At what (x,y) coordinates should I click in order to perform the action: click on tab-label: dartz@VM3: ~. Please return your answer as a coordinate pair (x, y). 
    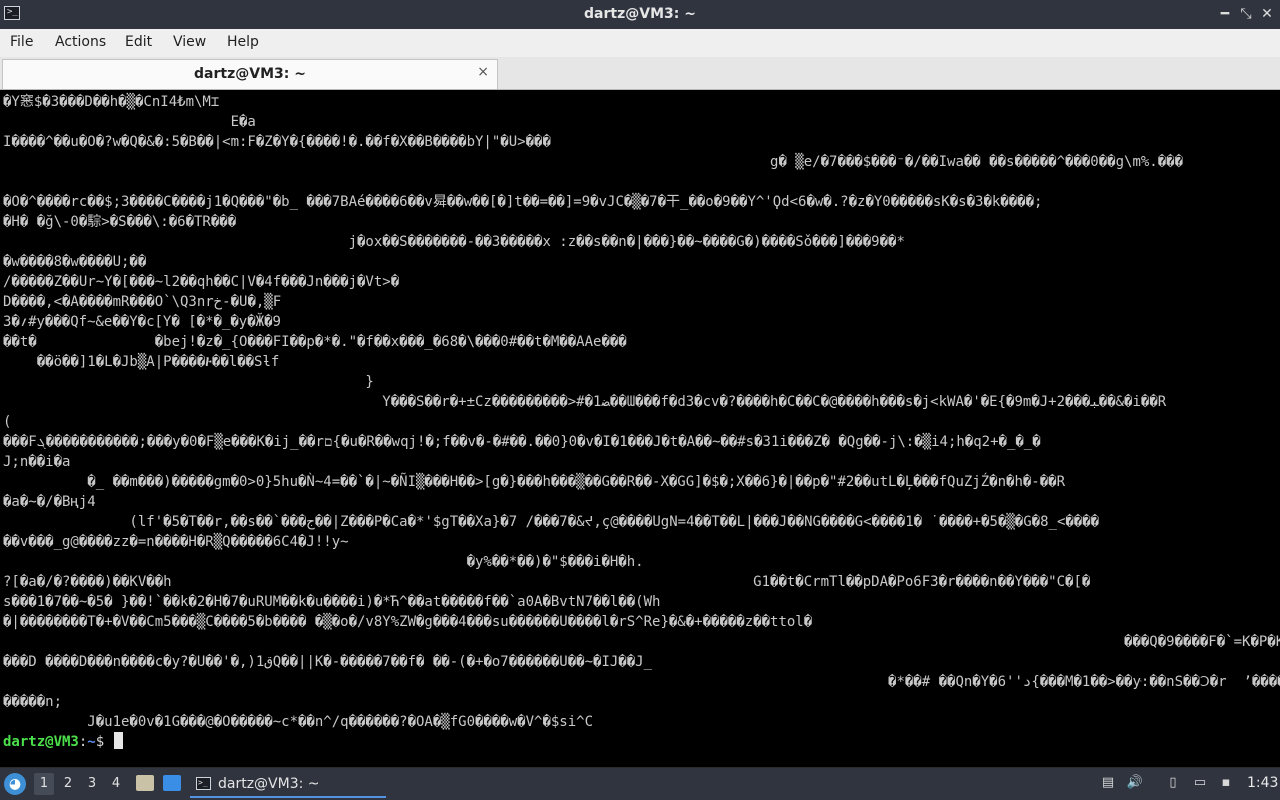
    Looking at the image, I should click on (250, 74).